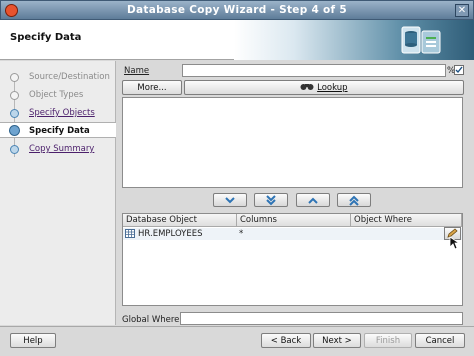 This screenshot has height=356, width=474. Describe the element at coordinates (406, 220) in the screenshot. I see `column-header-object-where: Object Where` at that location.